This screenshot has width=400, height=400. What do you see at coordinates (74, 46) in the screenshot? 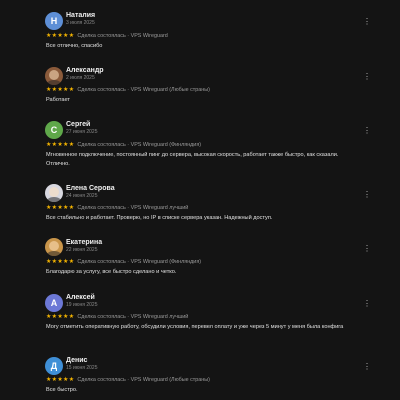
I see `review-text: Все отлично, спасибо` at bounding box center [74, 46].